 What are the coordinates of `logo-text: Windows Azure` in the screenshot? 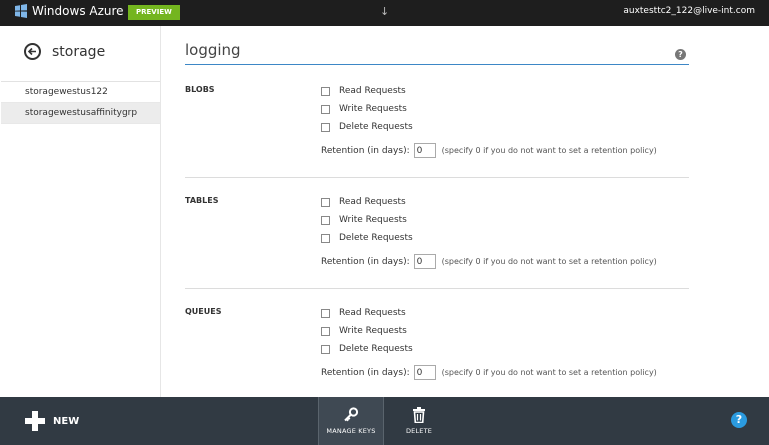 It's located at (78, 11).